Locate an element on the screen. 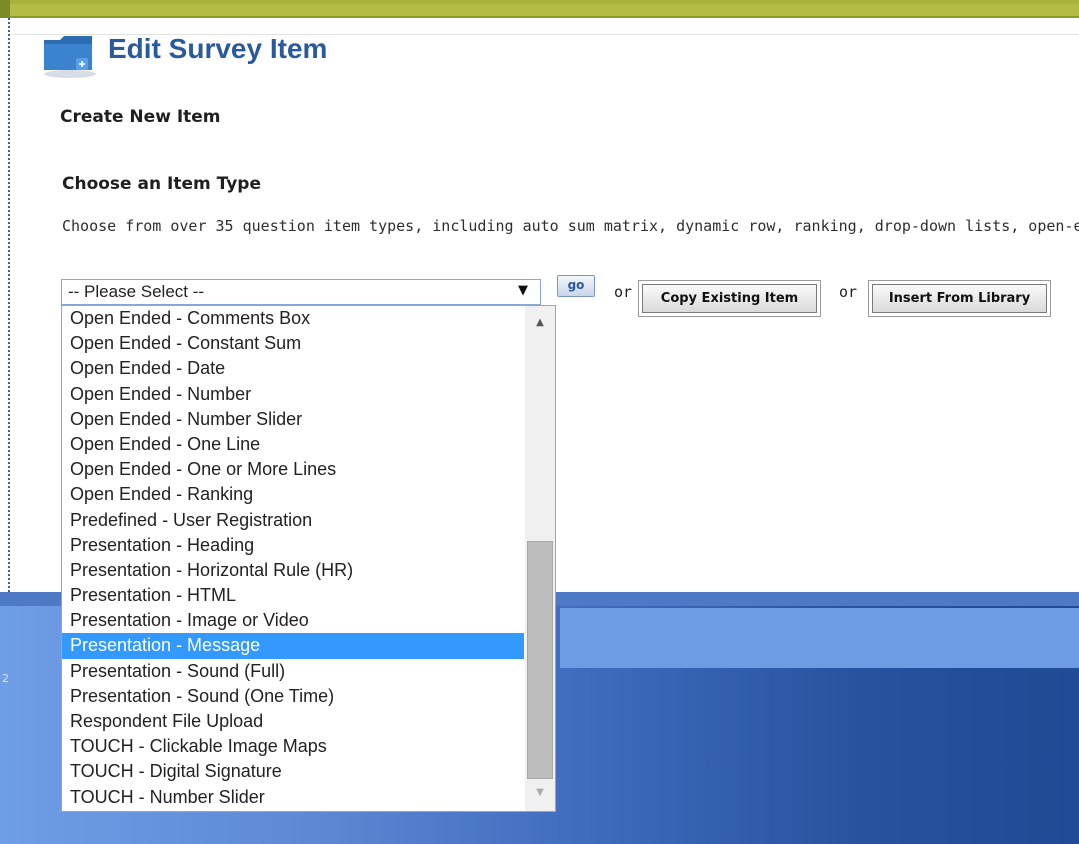  copy-existing-item-label: Copy Existing Item is located at coordinates (729, 298).